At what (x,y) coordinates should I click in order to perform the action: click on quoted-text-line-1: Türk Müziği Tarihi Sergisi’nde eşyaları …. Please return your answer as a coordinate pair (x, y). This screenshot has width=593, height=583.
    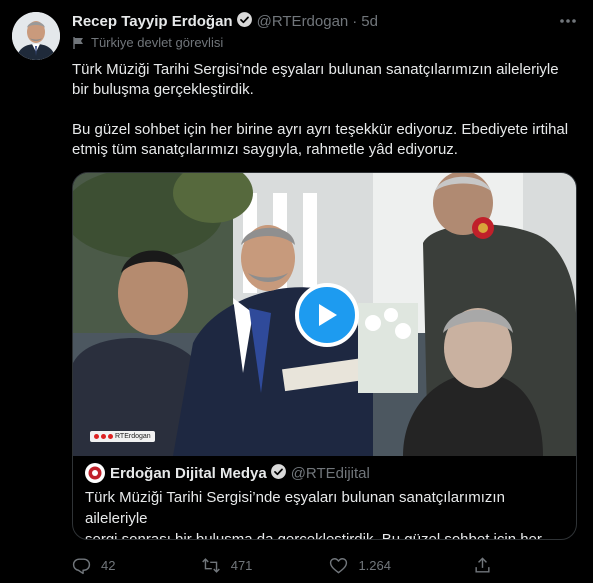
    Looking at the image, I should click on (295, 508).